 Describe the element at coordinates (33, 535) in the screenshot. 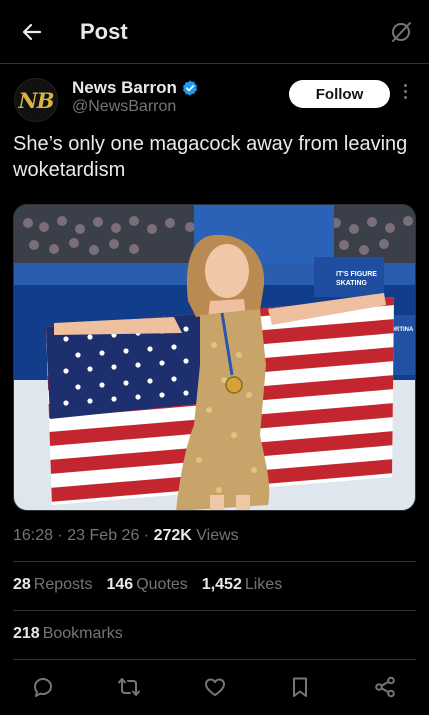

I see `post-time: 16:28` at that location.